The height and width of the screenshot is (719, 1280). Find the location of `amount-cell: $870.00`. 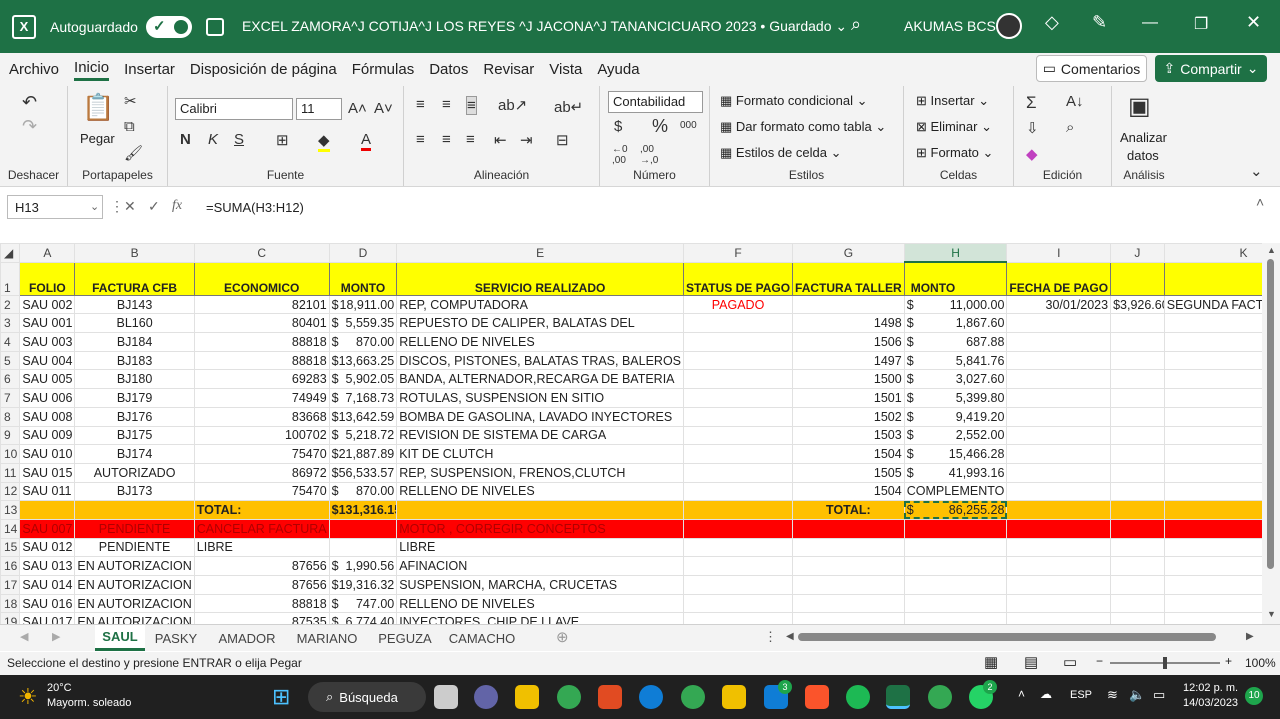

amount-cell: $870.00 is located at coordinates (363, 342).